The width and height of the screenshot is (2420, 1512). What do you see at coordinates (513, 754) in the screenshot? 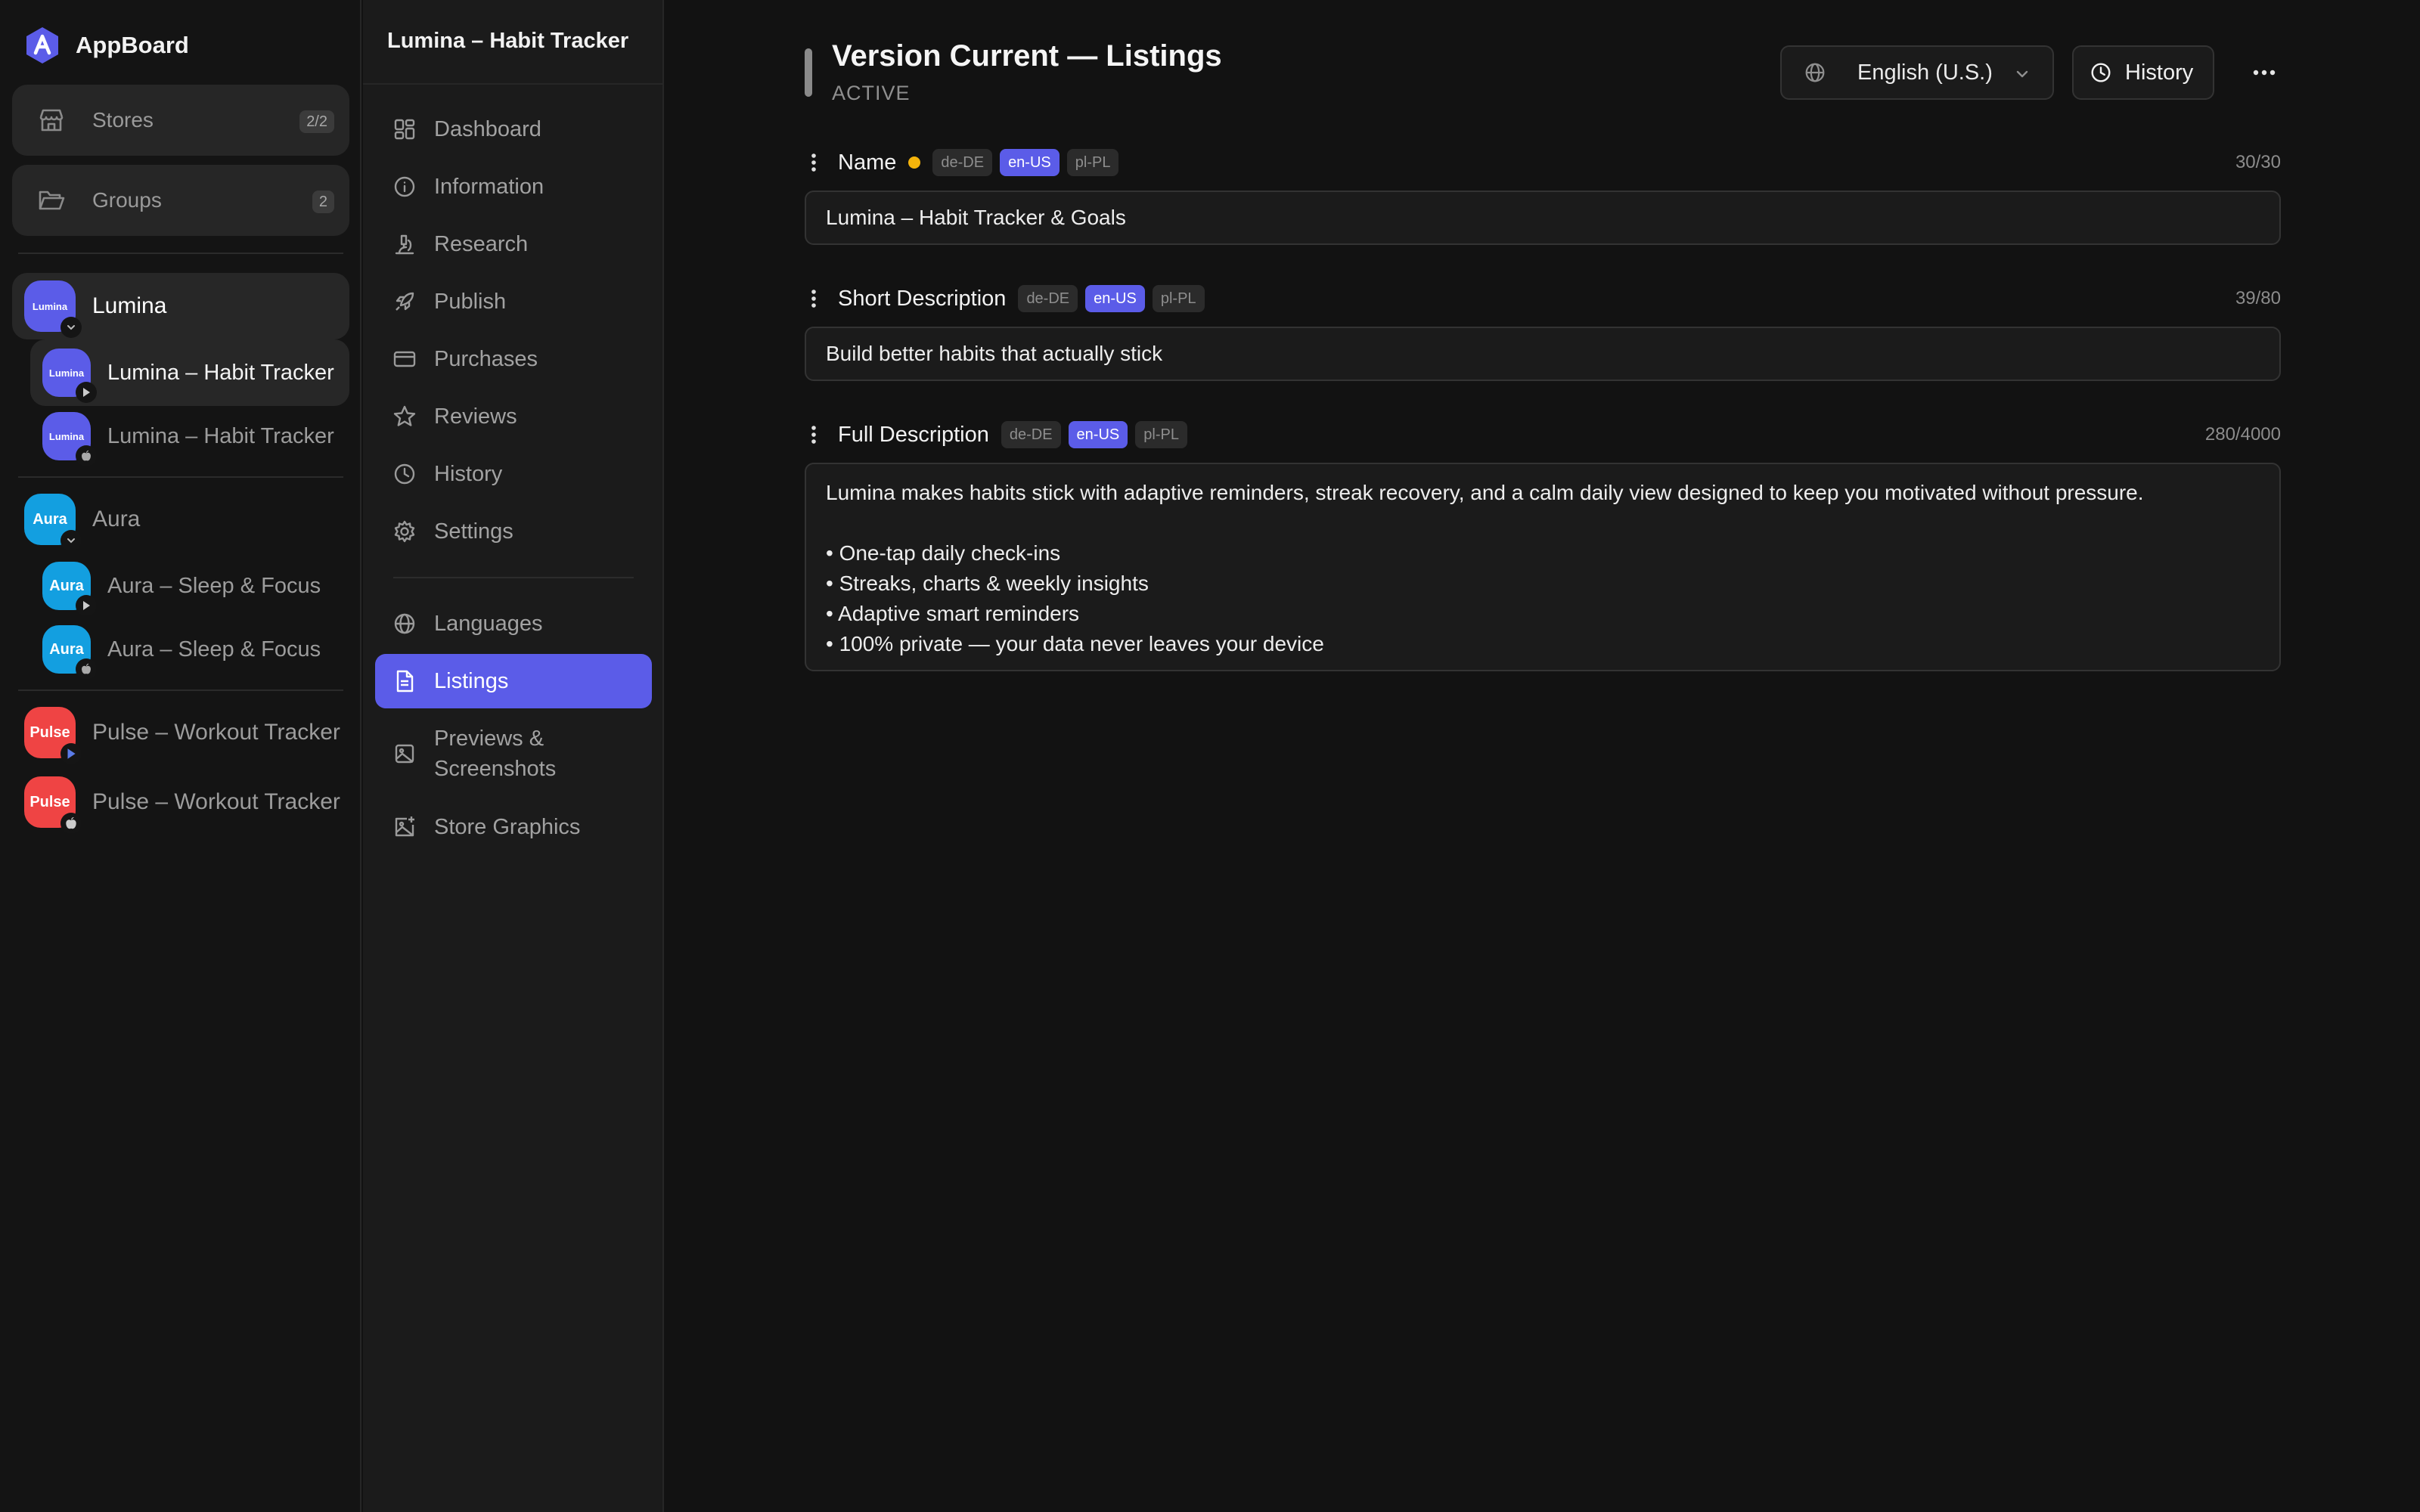
I see `menu-item-previews-screenshots: Previews & Screenshots` at bounding box center [513, 754].